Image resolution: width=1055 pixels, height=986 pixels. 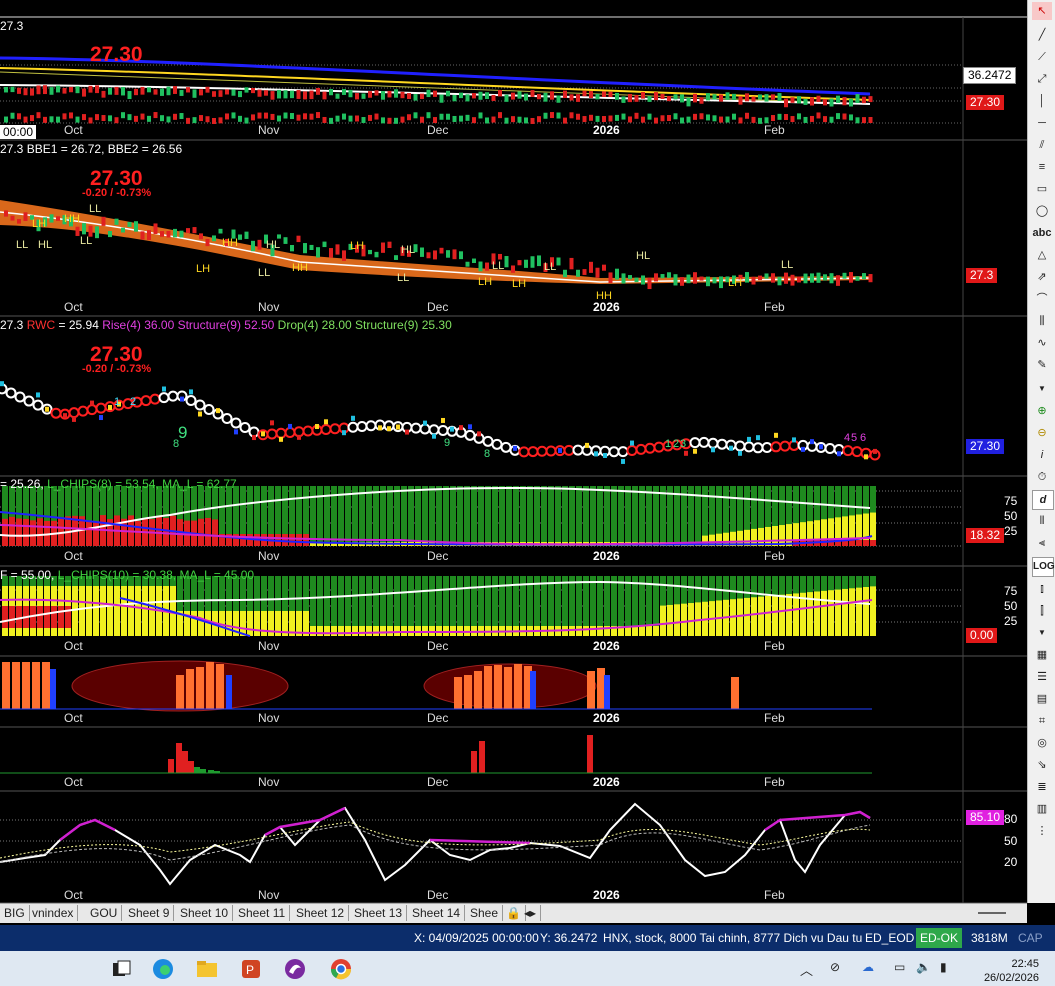 What do you see at coordinates (485, 282) in the screenshot?
I see `swing-marker: LH` at bounding box center [485, 282].